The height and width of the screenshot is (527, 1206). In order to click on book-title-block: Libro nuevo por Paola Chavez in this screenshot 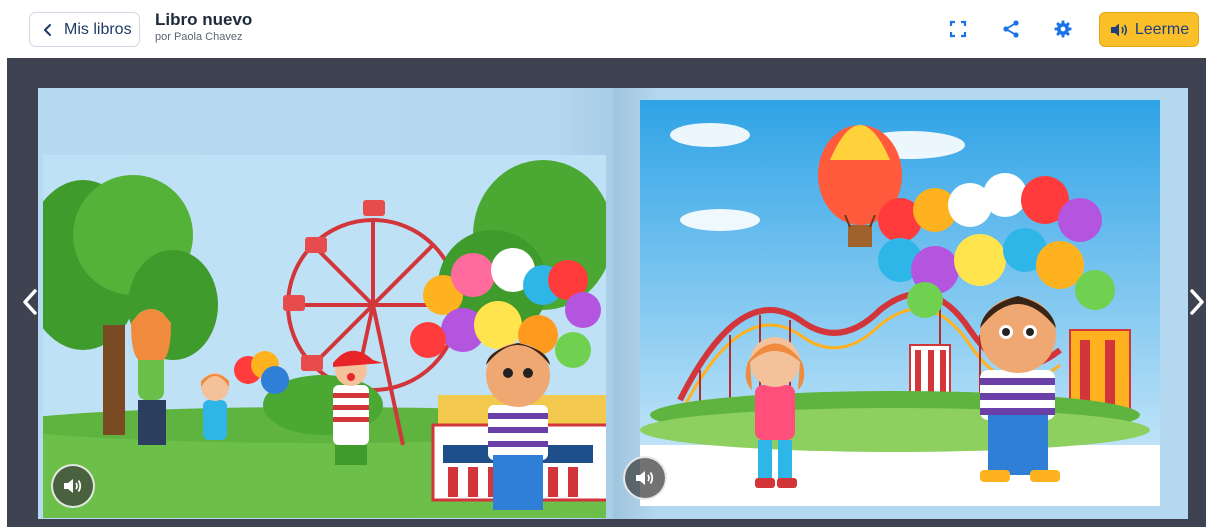, I will do `click(203, 27)`.